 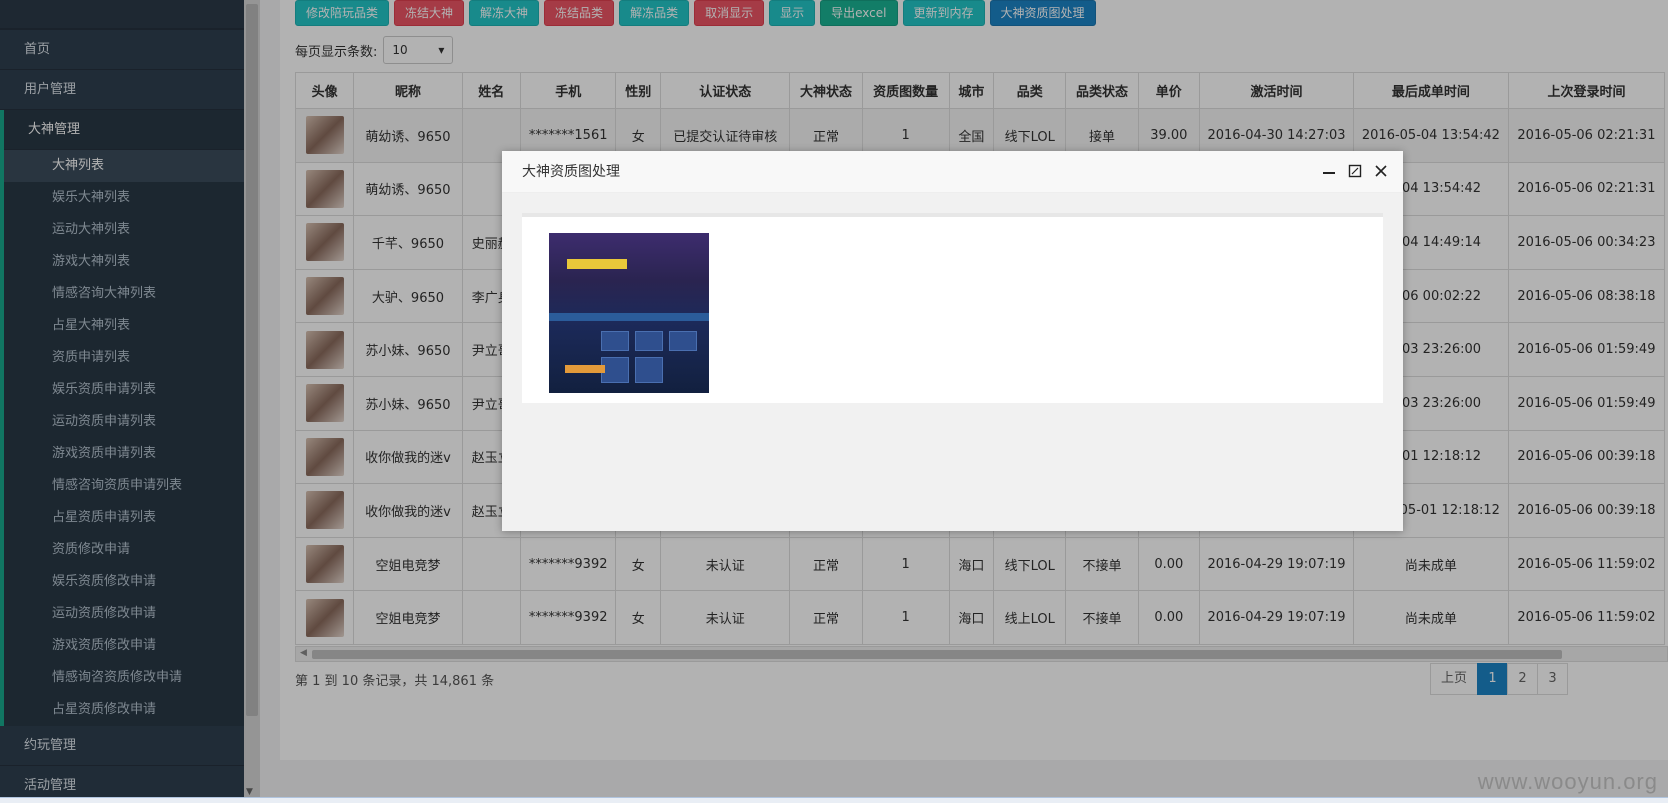 I want to click on image-bar, so click(x=585, y=369).